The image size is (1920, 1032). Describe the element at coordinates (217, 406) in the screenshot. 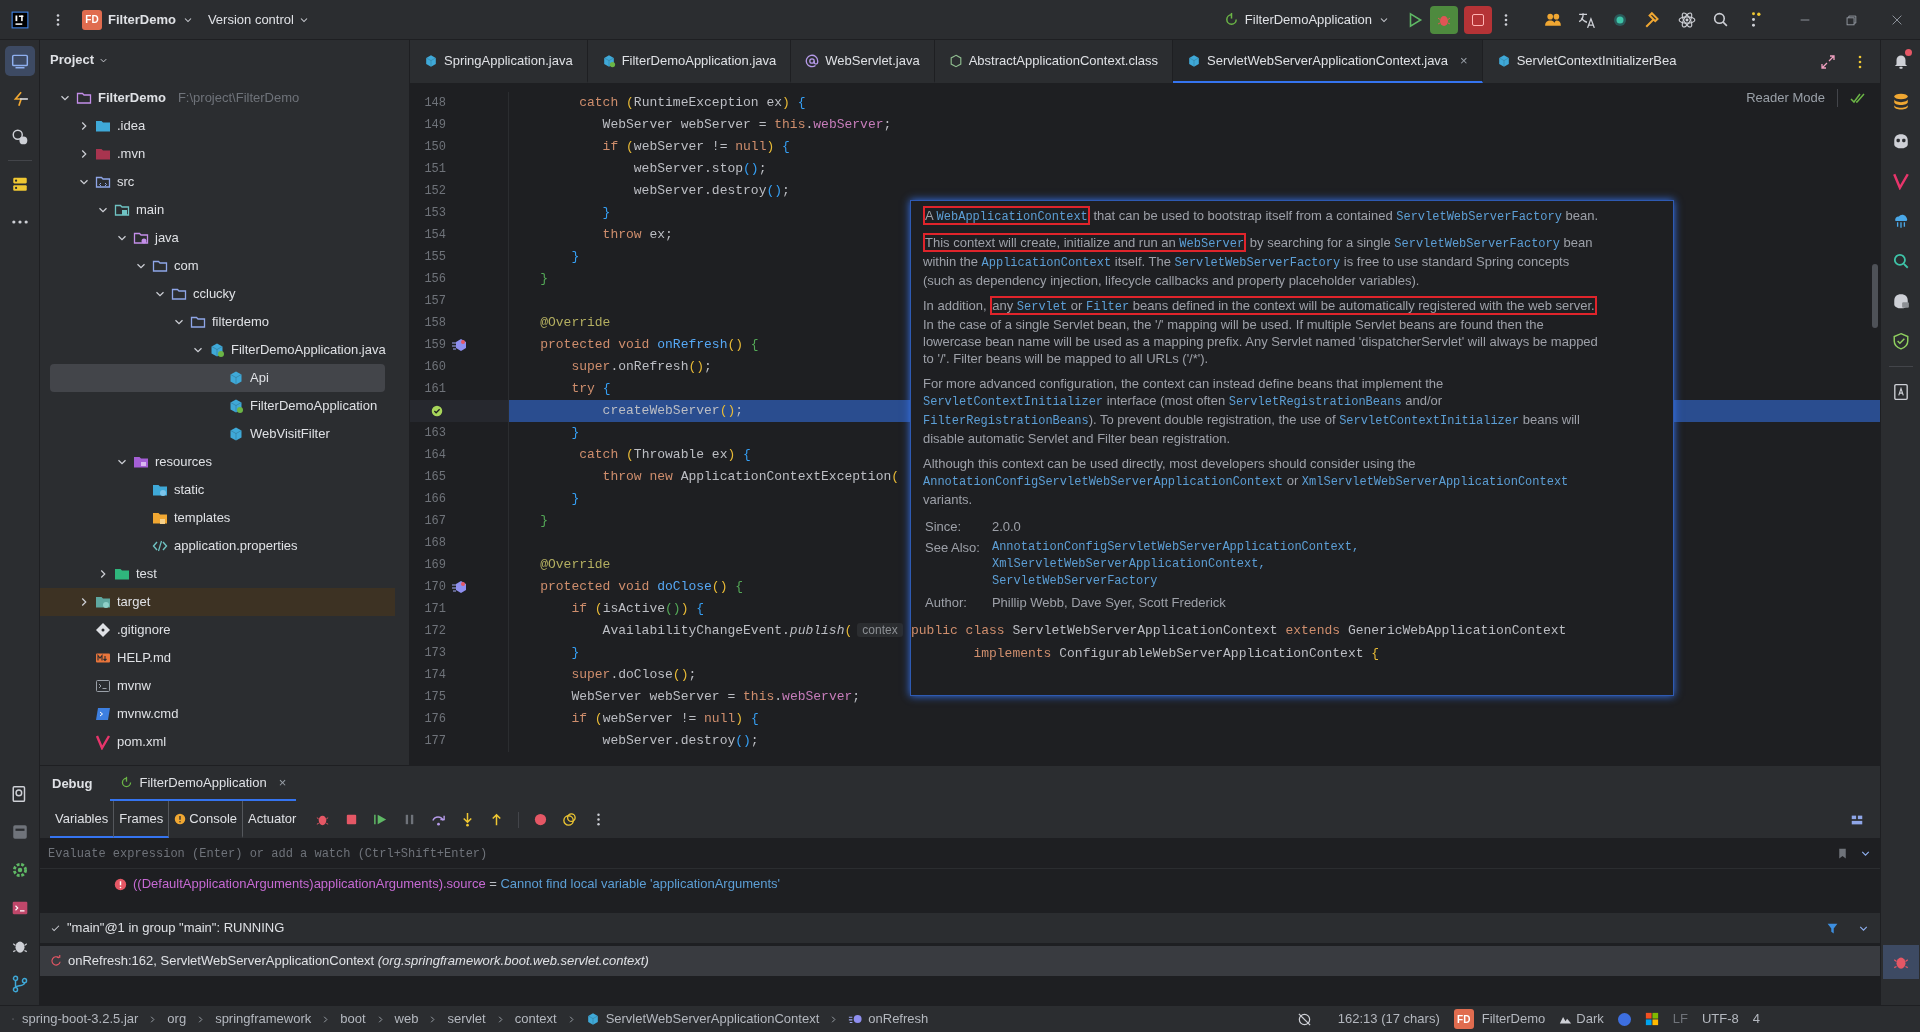

I see `tree-item: FilterDemoApplication` at that location.